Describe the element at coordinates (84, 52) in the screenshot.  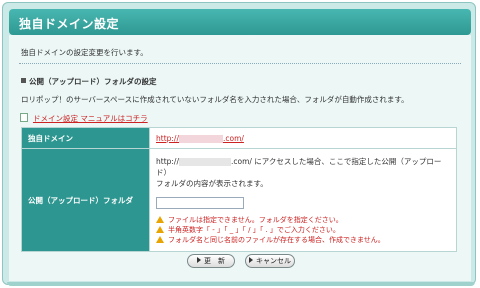
I see `intro-text: 独自ドメインの設定変更を行います。` at that location.